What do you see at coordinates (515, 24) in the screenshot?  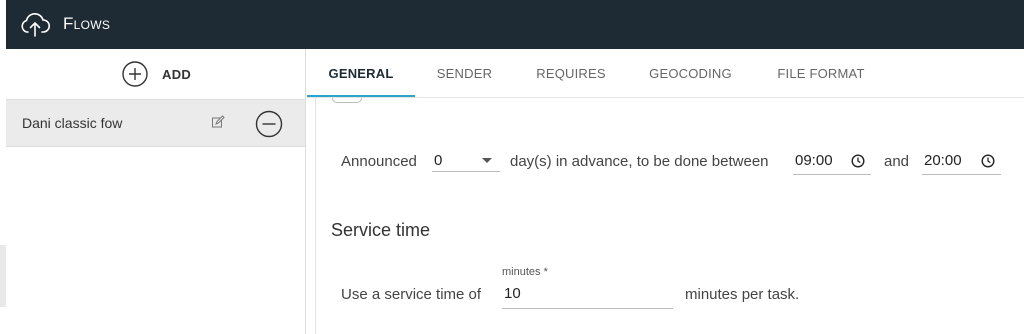 I see `top-bar: Flows` at bounding box center [515, 24].